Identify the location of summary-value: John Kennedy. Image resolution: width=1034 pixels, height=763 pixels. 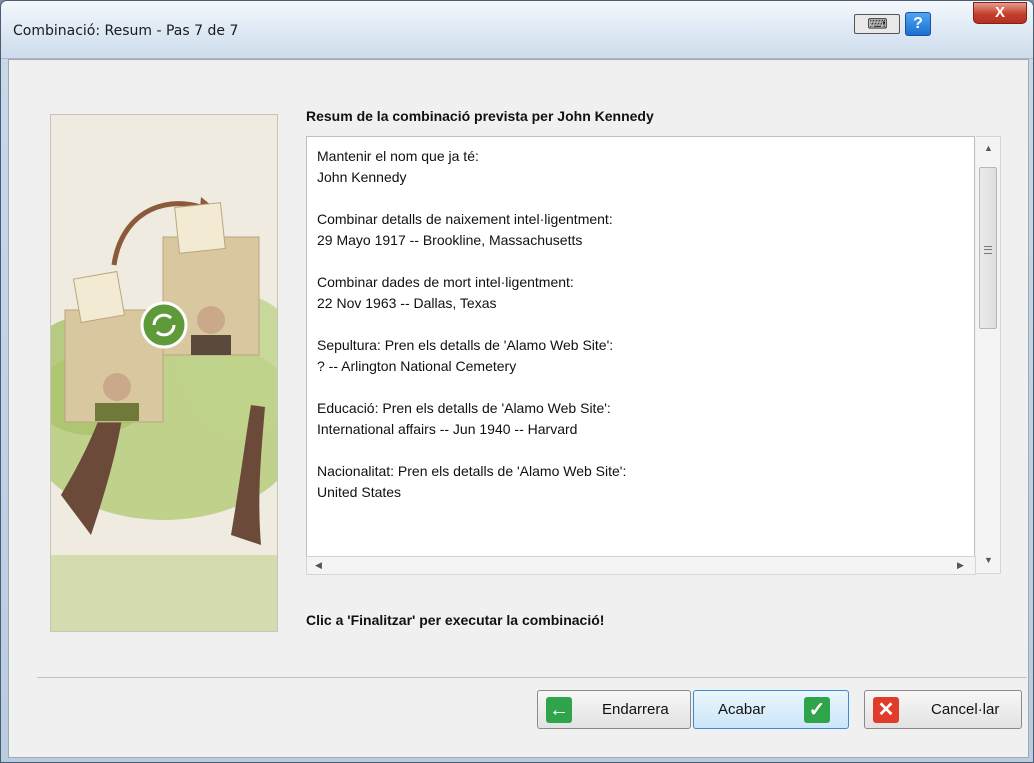
(362, 177).